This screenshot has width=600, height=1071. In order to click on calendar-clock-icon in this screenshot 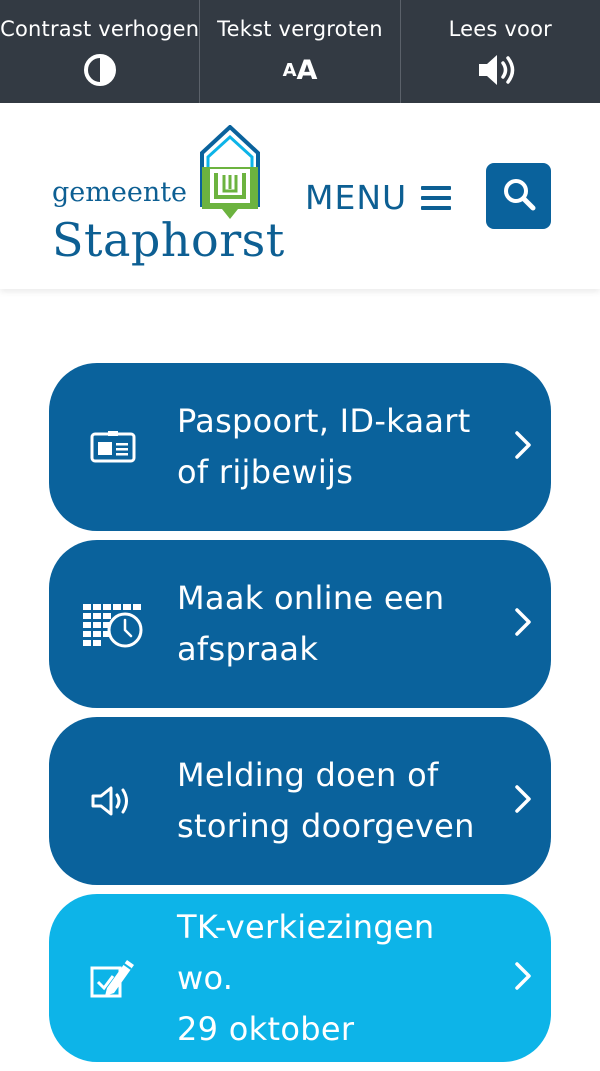, I will do `click(113, 624)`.